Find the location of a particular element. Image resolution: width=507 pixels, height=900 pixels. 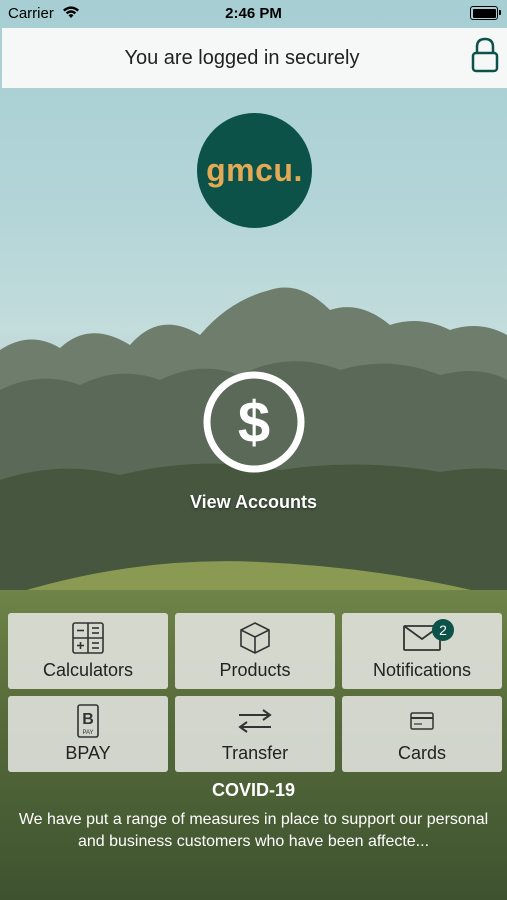

svg-text: PAY is located at coordinates (87, 733).